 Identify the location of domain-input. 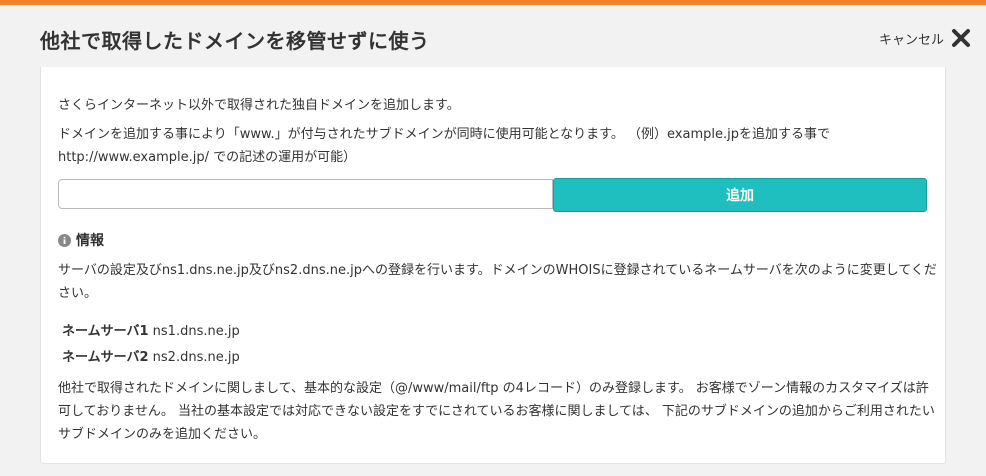
(305, 194).